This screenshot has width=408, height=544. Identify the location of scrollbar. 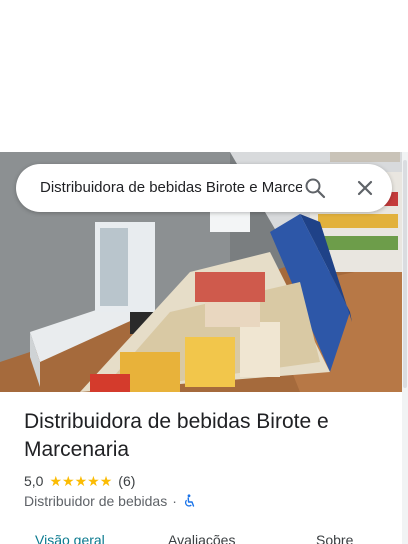
(405, 348).